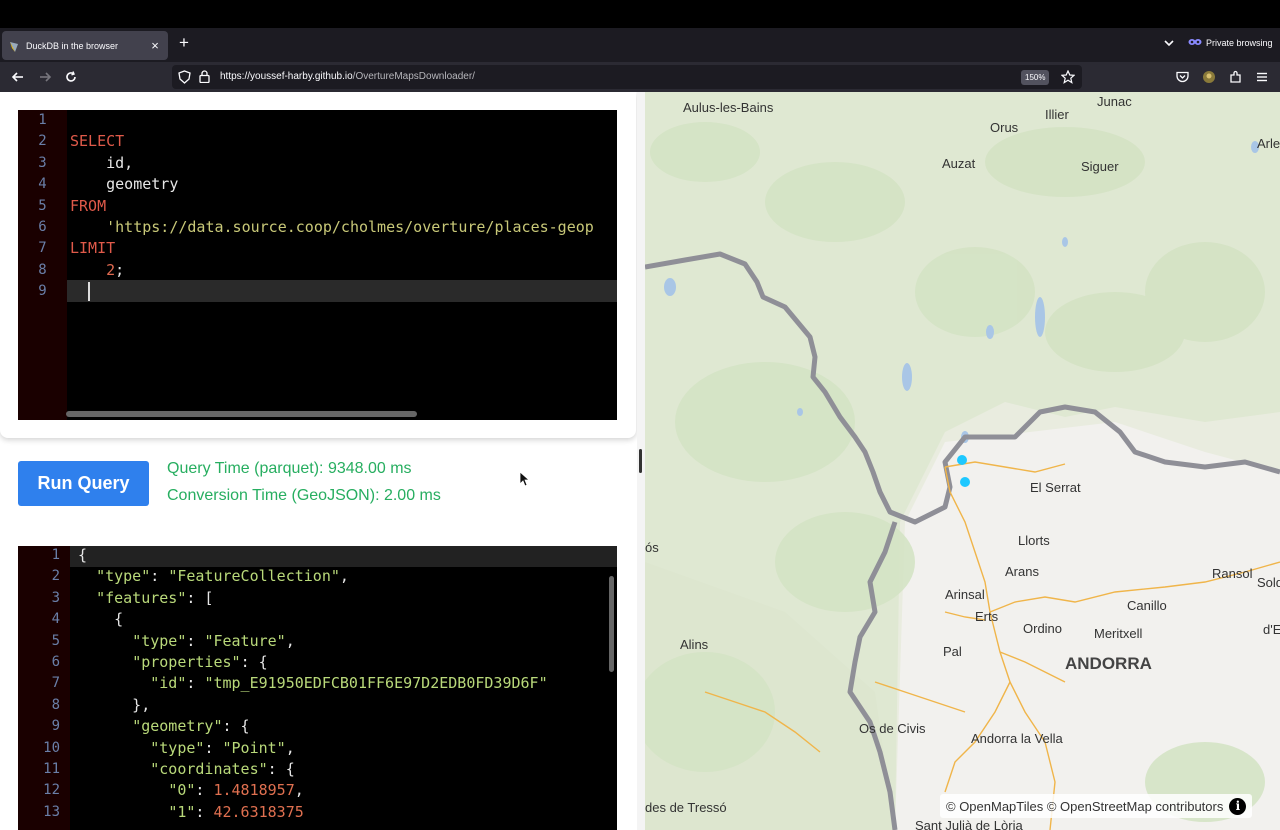 This screenshot has height=830, width=1280. I want to click on json-line: "properties": {, so click(200, 662).